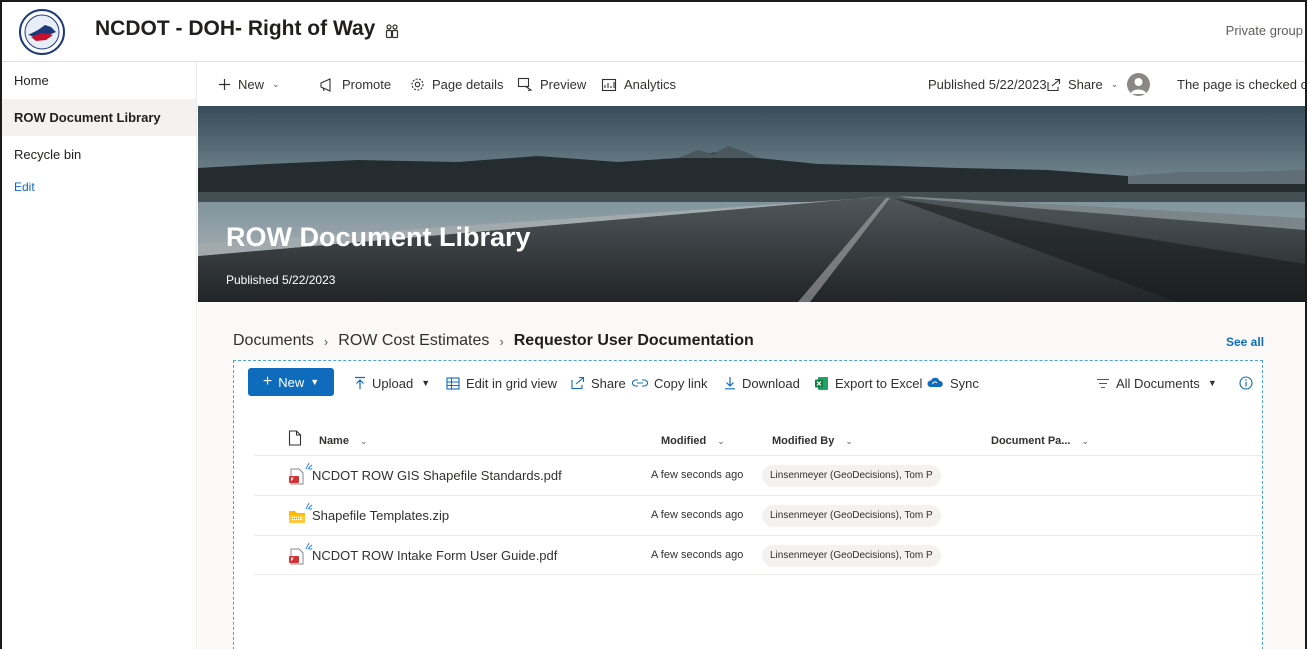  I want to click on new-page-button: New ⌄, so click(249, 84).